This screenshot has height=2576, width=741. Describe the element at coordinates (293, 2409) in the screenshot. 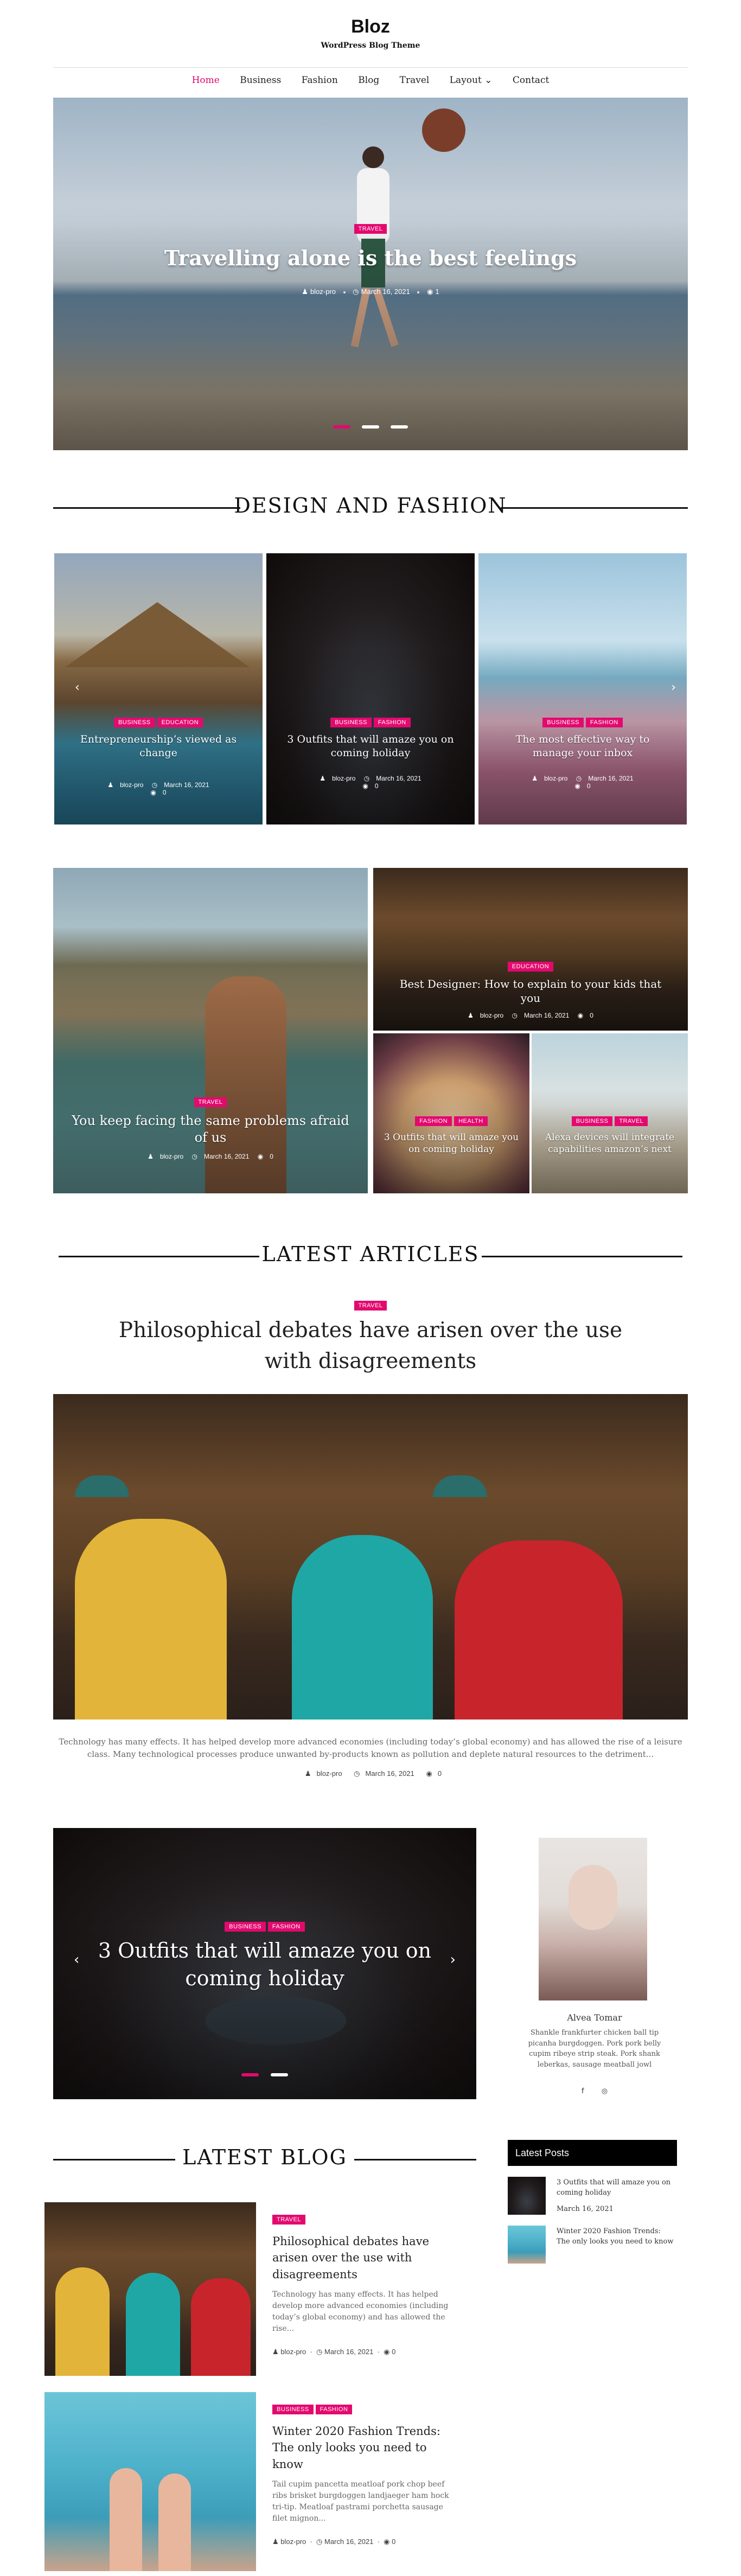

I see `blog-post-tag: Business` at that location.